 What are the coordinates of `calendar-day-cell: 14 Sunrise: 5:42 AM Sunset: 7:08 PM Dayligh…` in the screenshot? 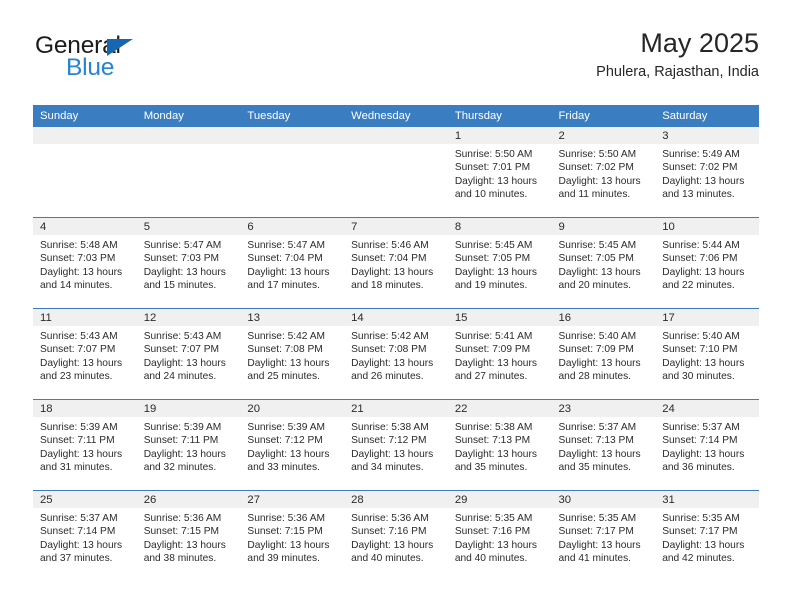 It's located at (396, 354).